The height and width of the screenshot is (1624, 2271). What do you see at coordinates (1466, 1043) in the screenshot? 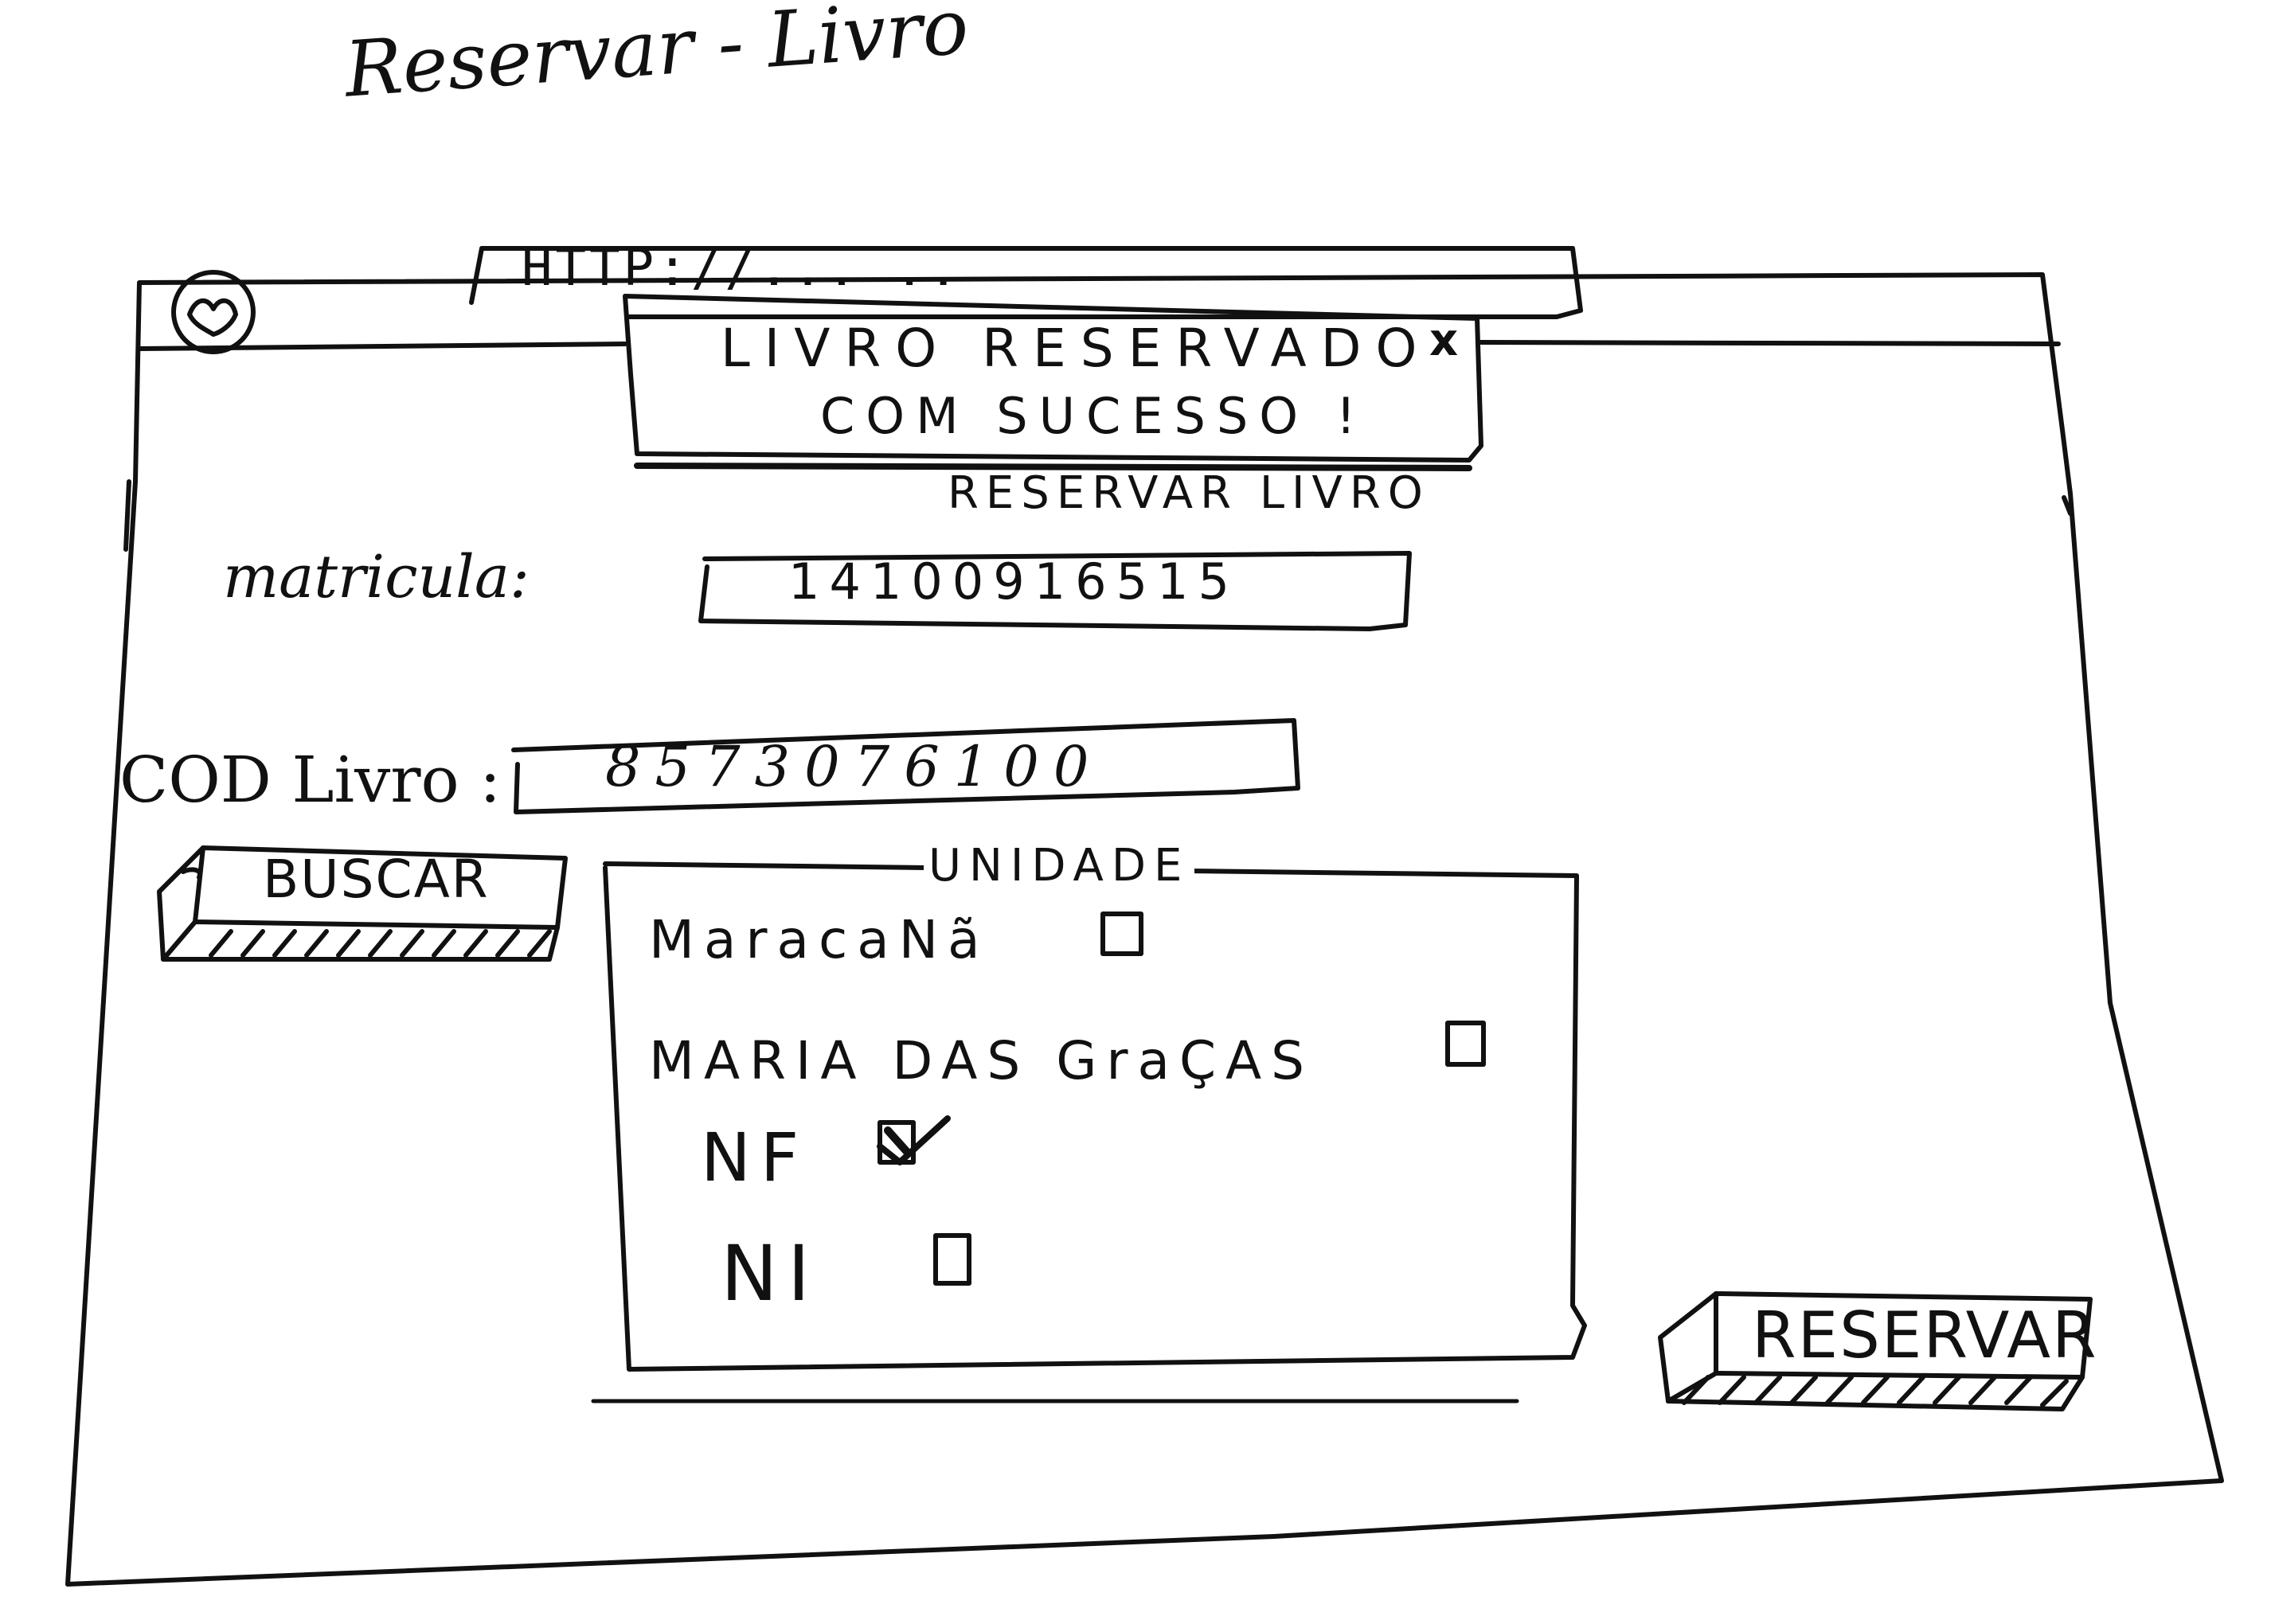
I see `checkbox-maria` at bounding box center [1466, 1043].